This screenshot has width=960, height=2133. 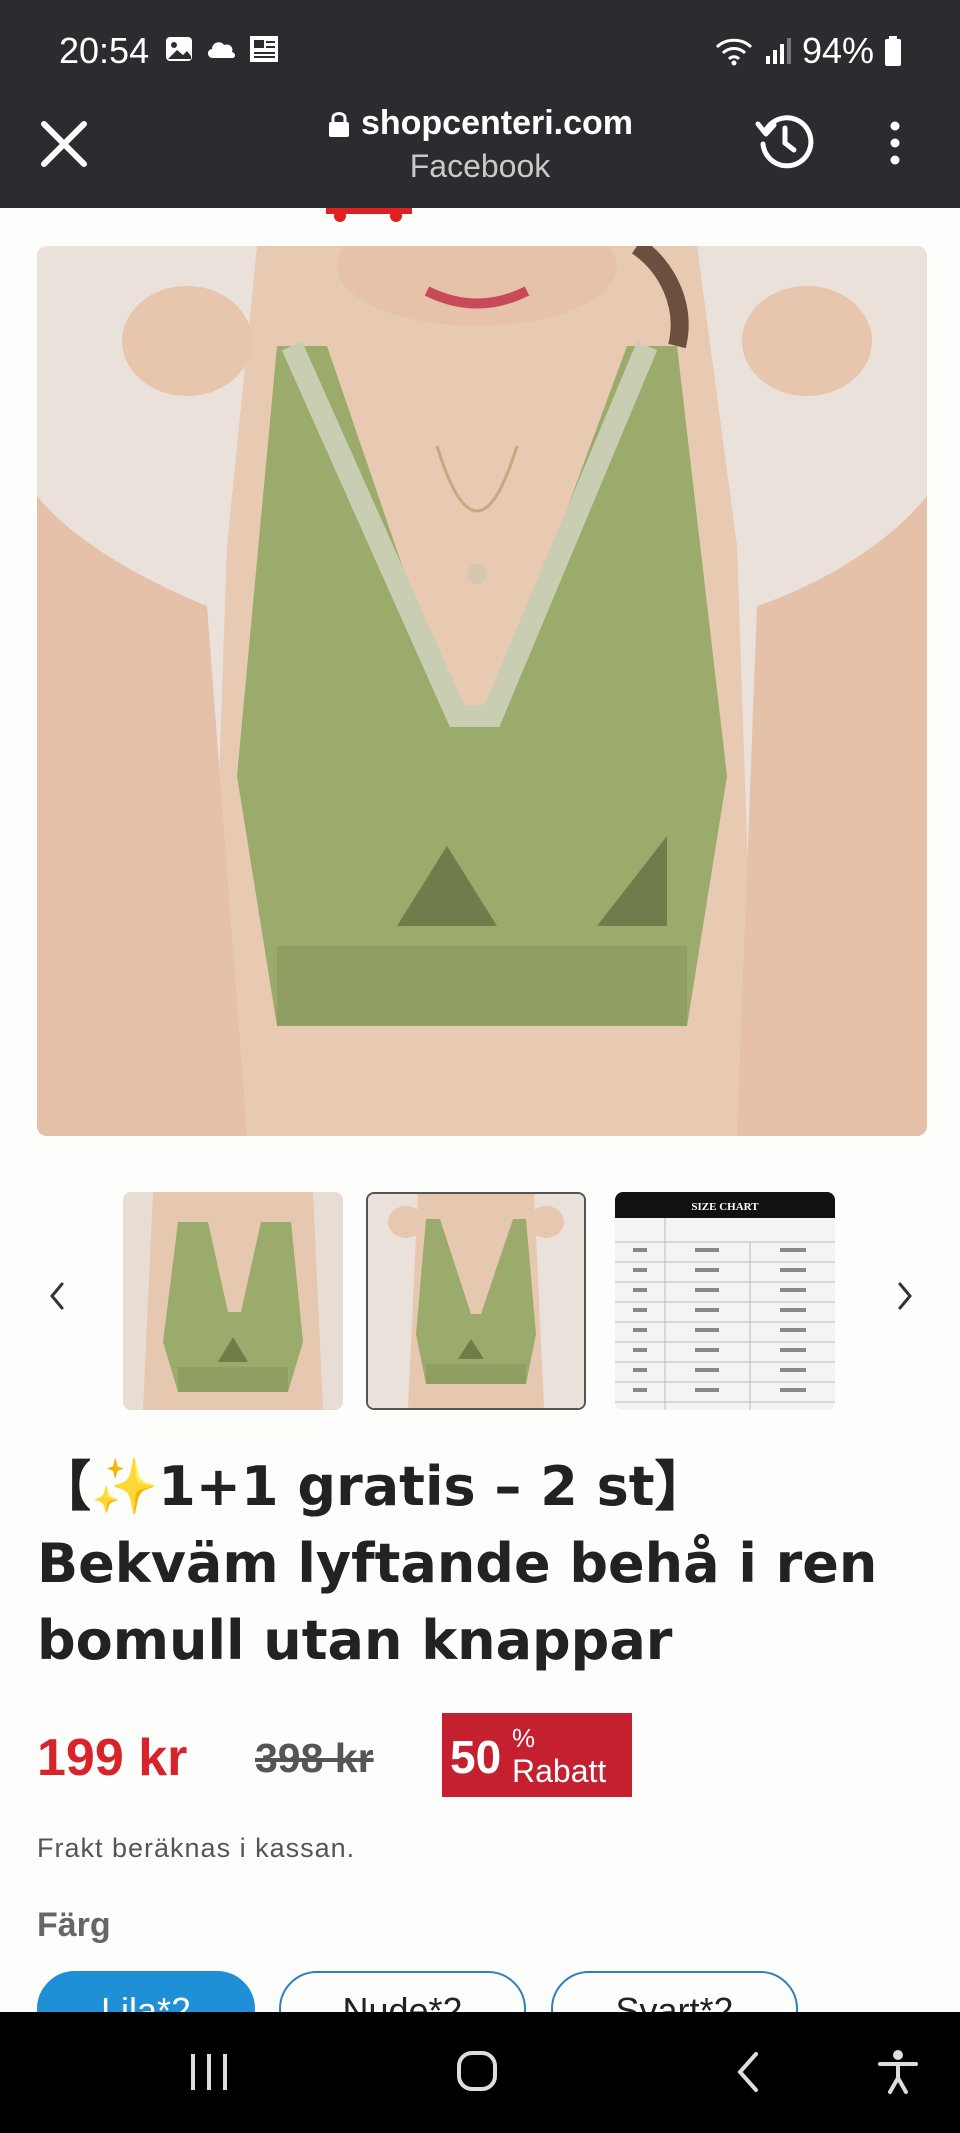 I want to click on chevron-right-icon, so click(x=905, y=1296).